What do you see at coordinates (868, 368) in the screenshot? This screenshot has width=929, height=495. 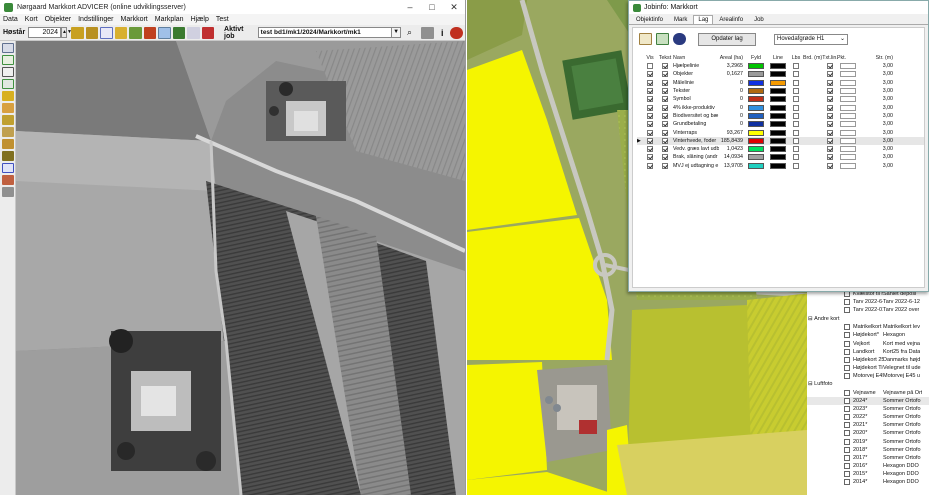 I see `layer-row: Højdekort TierVelegnet til ude` at bounding box center [868, 368].